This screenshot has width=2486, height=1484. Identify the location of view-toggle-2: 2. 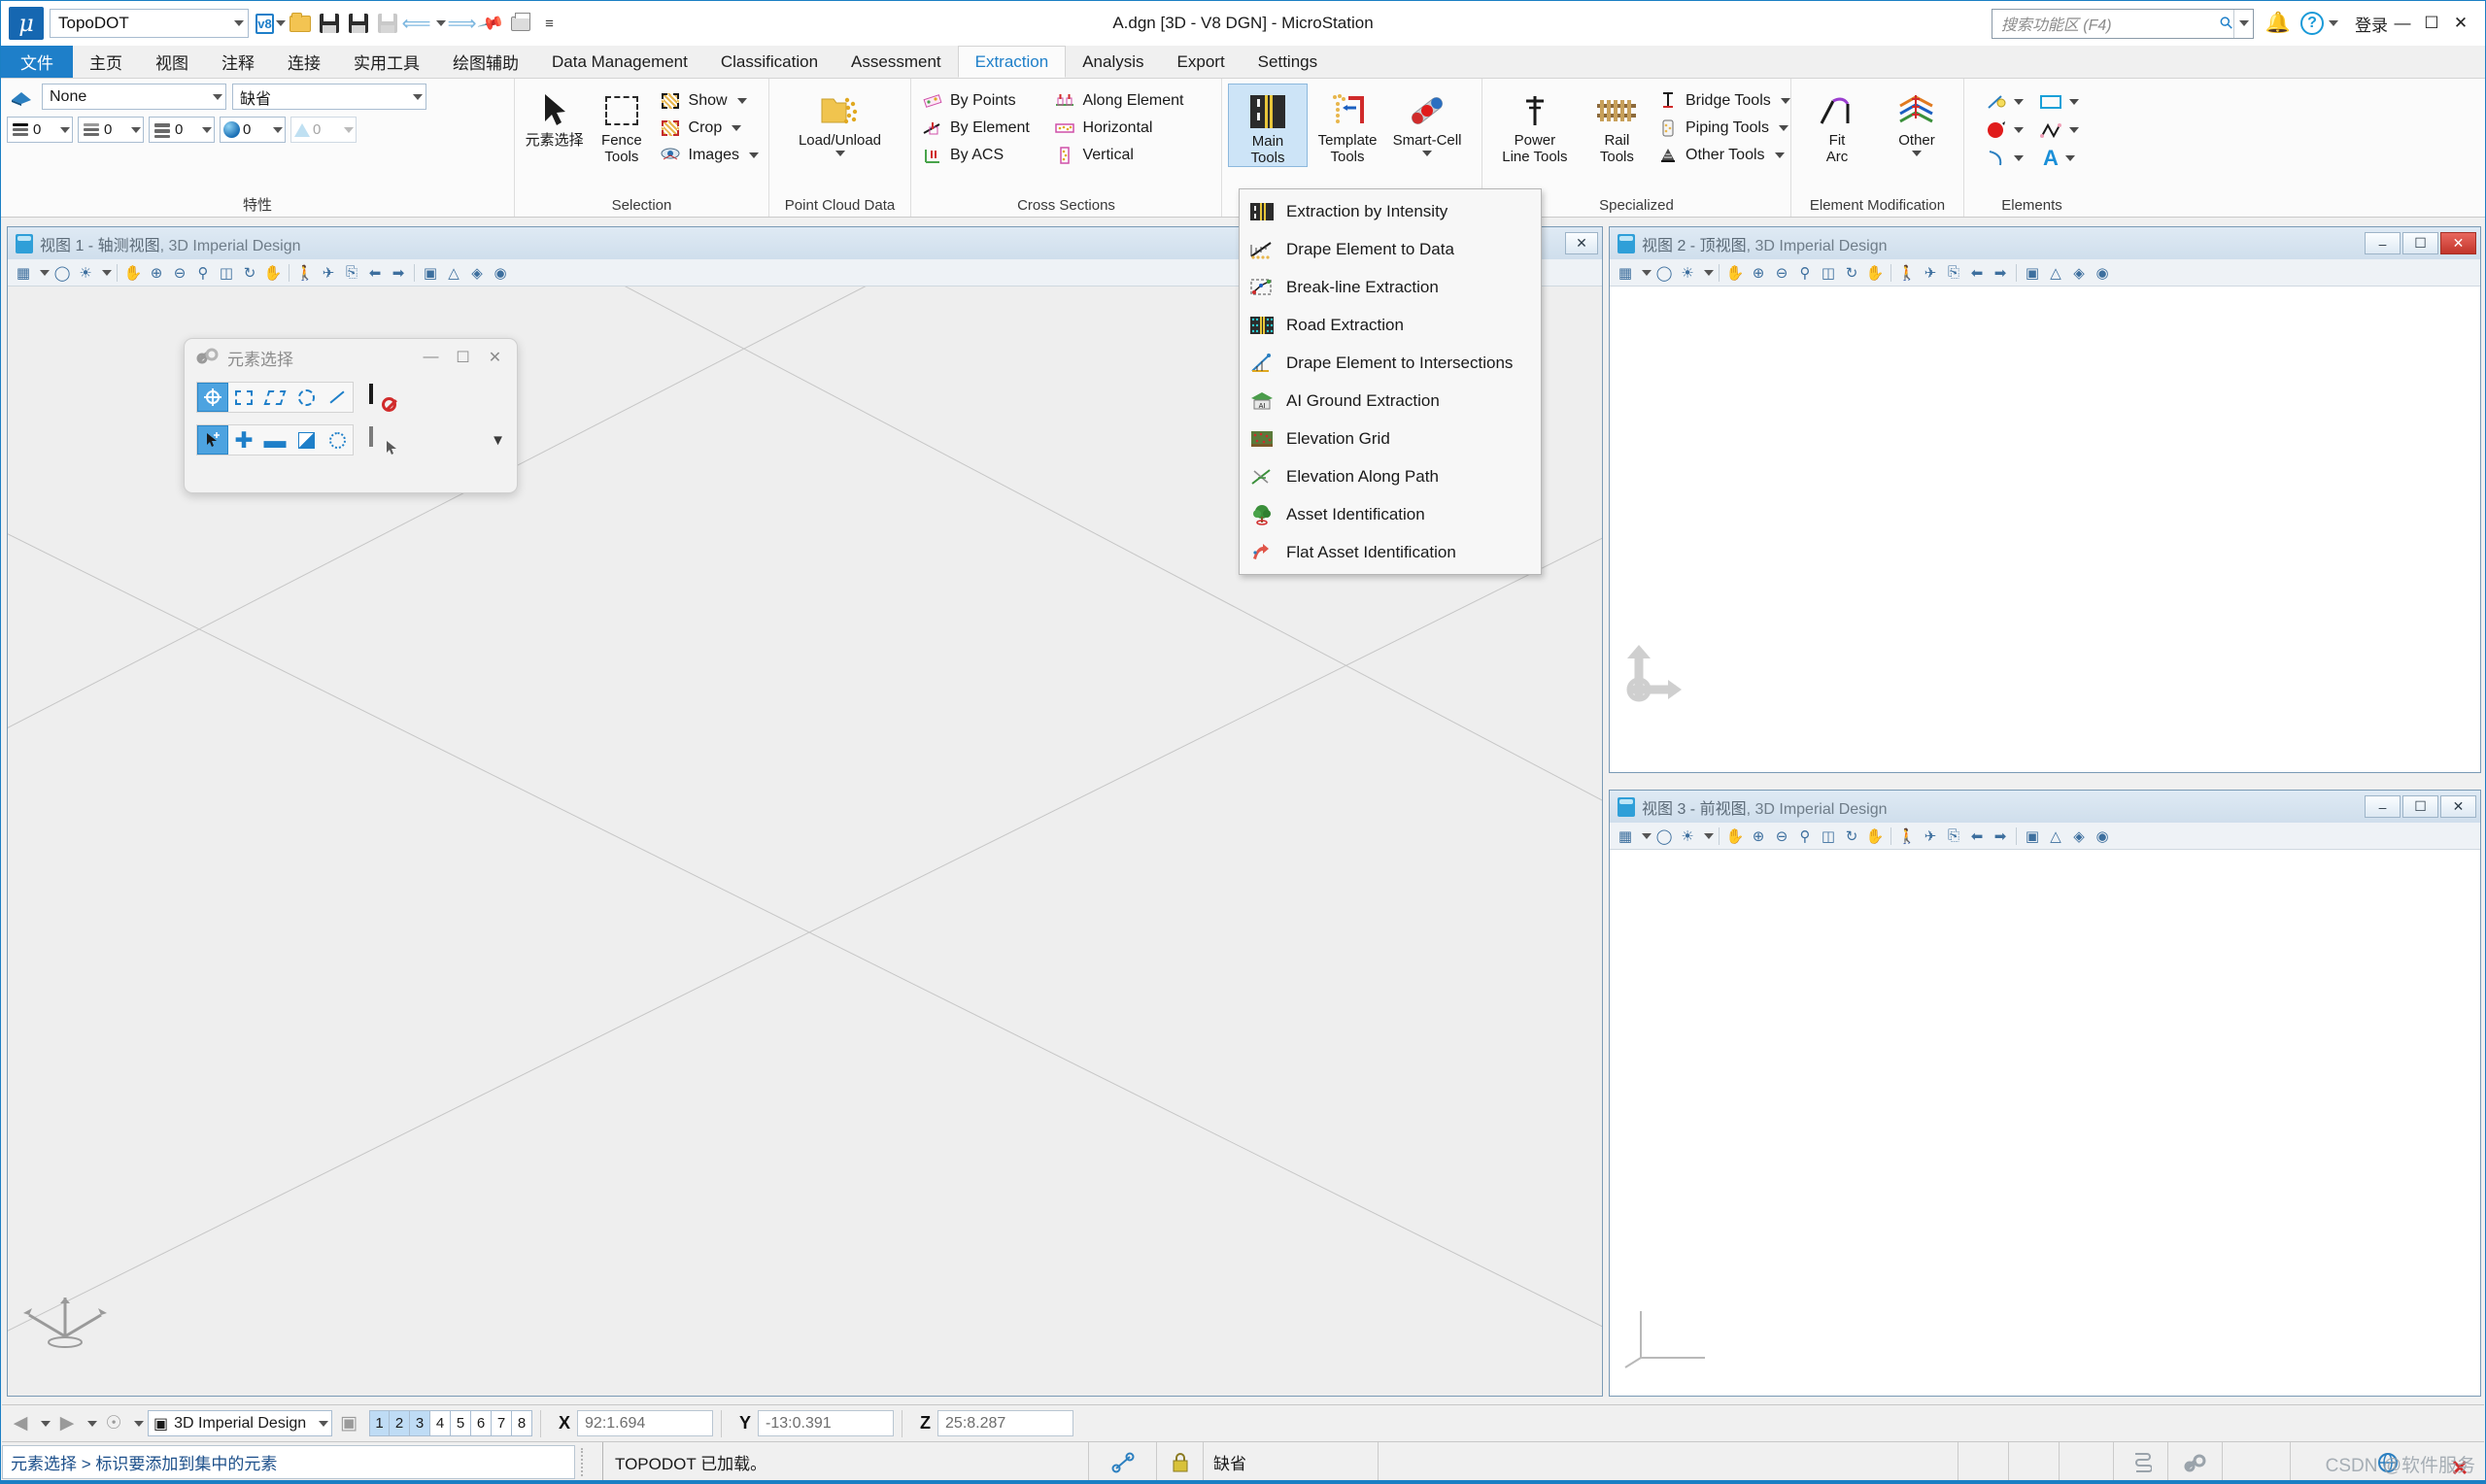
(400, 1423).